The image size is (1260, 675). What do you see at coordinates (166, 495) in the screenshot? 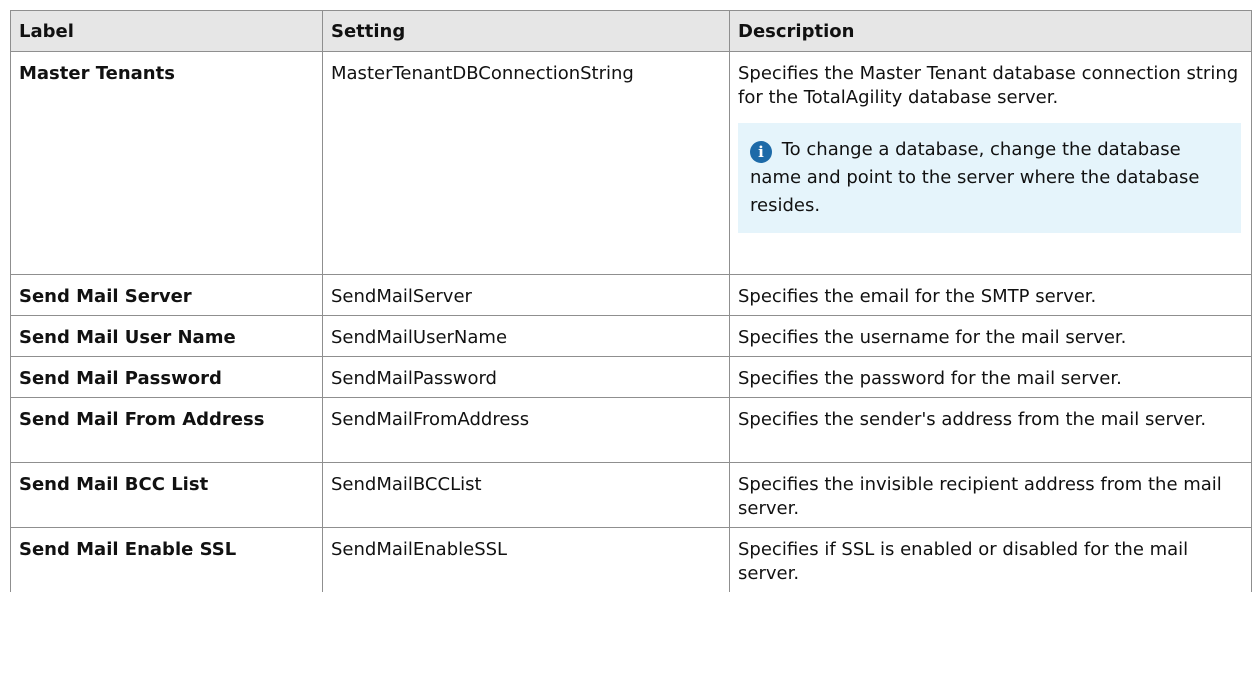
I see `row-label: Send Mail BCC List` at bounding box center [166, 495].